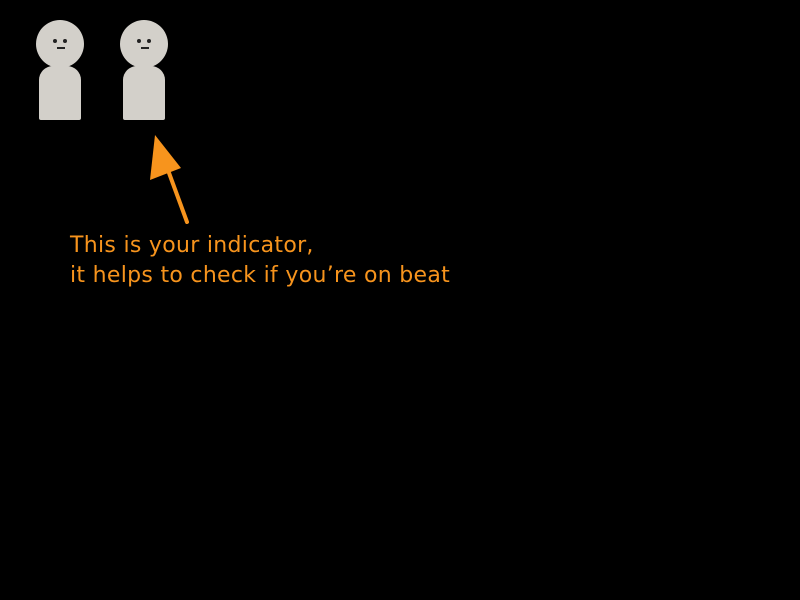  Describe the element at coordinates (192, 245) in the screenshot. I see `tutorial-line-1: This is your indicator,` at that location.